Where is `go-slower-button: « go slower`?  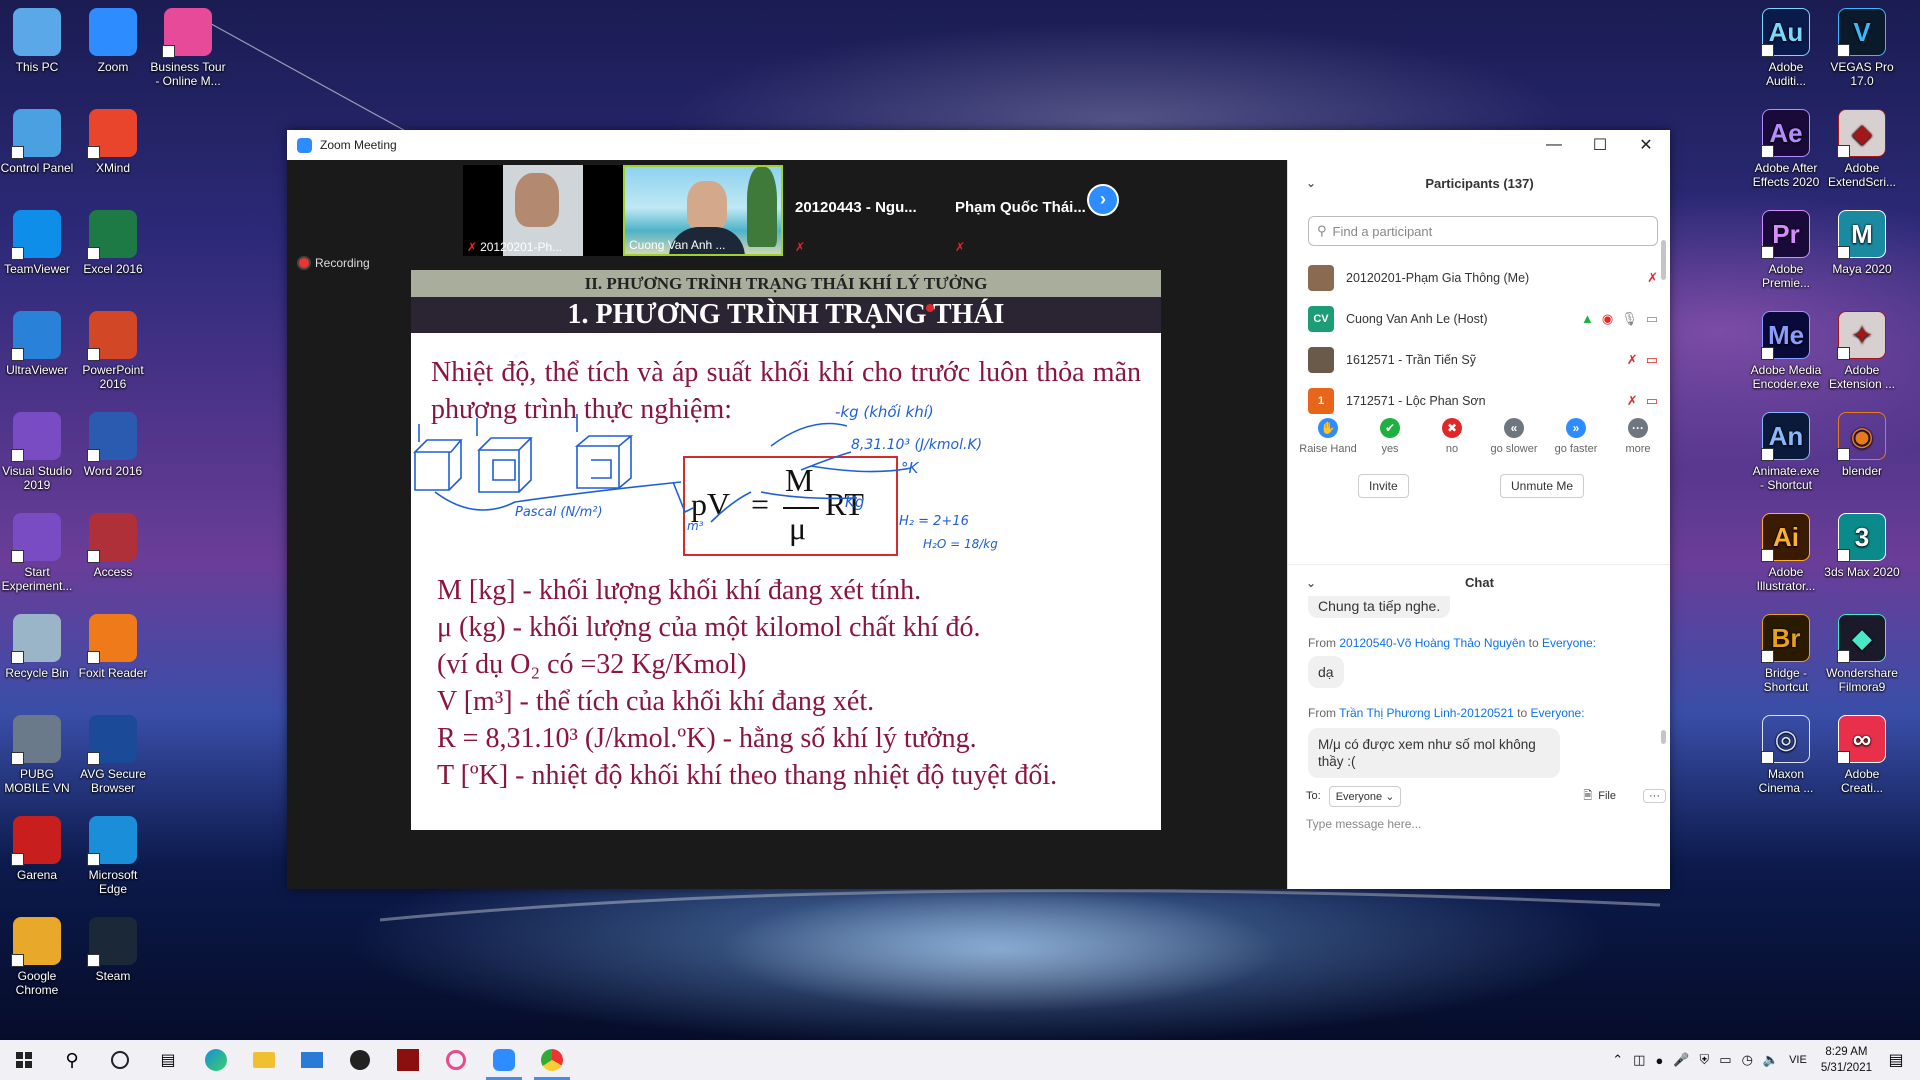
go-slower-button: « go slower is located at coordinates (1514, 440).